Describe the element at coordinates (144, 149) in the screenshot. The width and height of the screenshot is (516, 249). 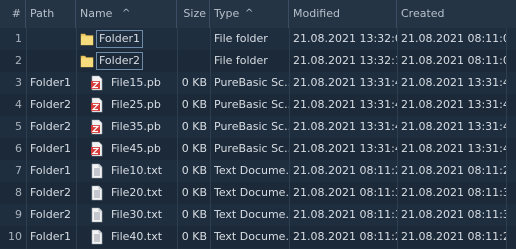
I see `row-name: File45.pb` at that location.